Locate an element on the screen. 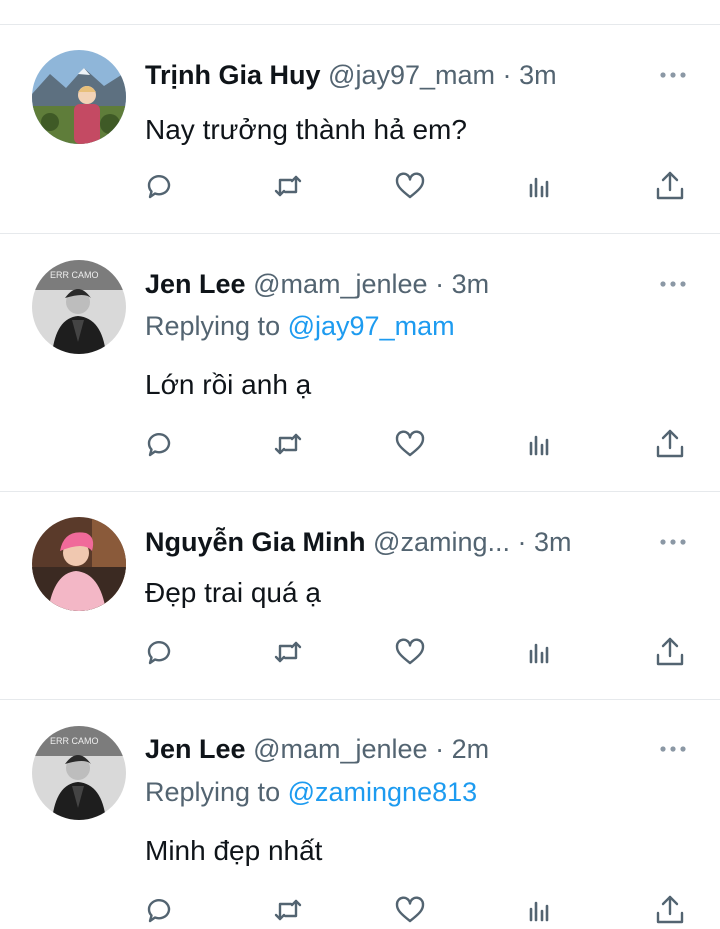  tweet-header: Jen Lee @mam_jenlee · 2m is located at coordinates (317, 749).